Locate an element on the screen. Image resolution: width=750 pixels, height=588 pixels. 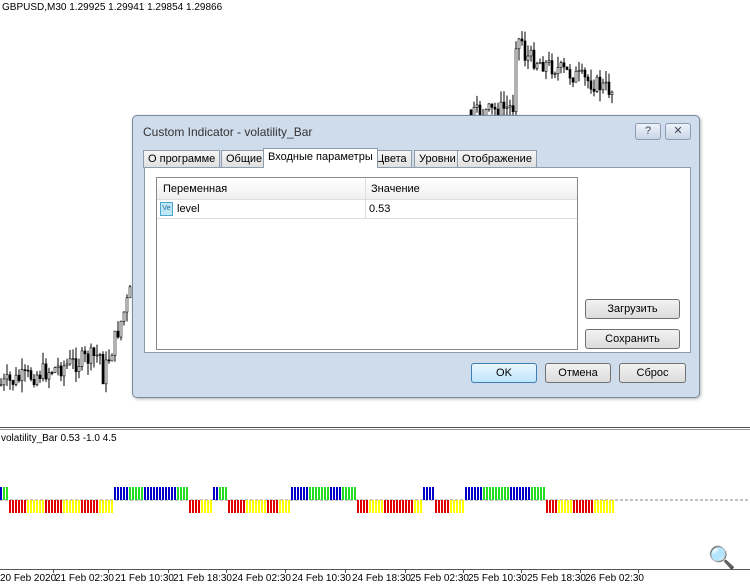
tab-1: Общие is located at coordinates (244, 159).